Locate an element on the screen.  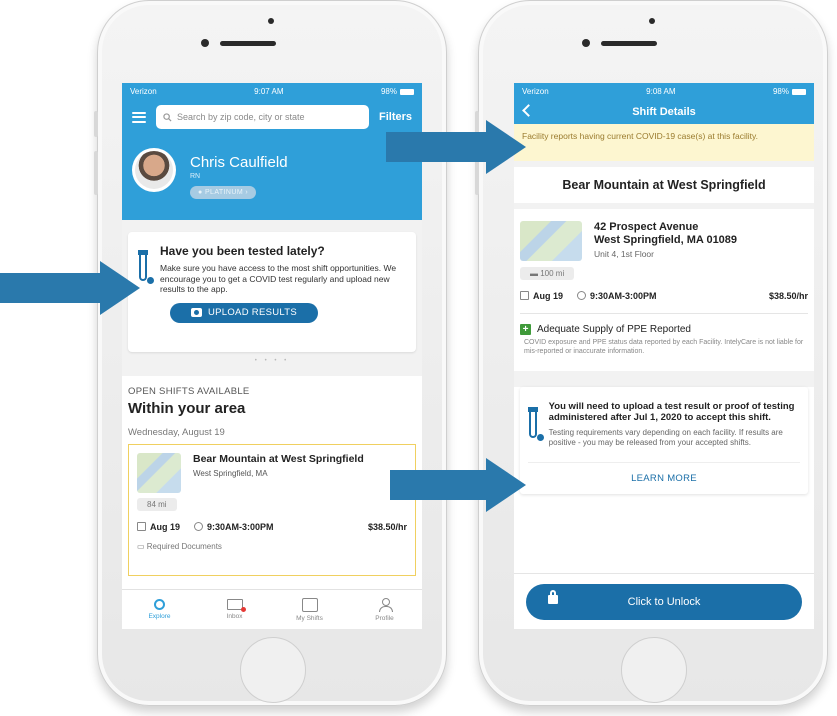
camera-icon is located at coordinates (196, 313).